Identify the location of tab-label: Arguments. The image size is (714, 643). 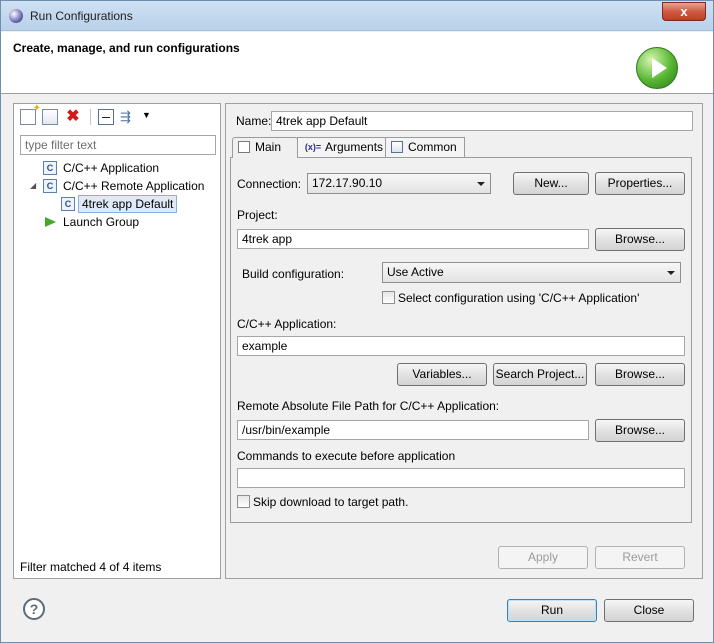
(354, 147).